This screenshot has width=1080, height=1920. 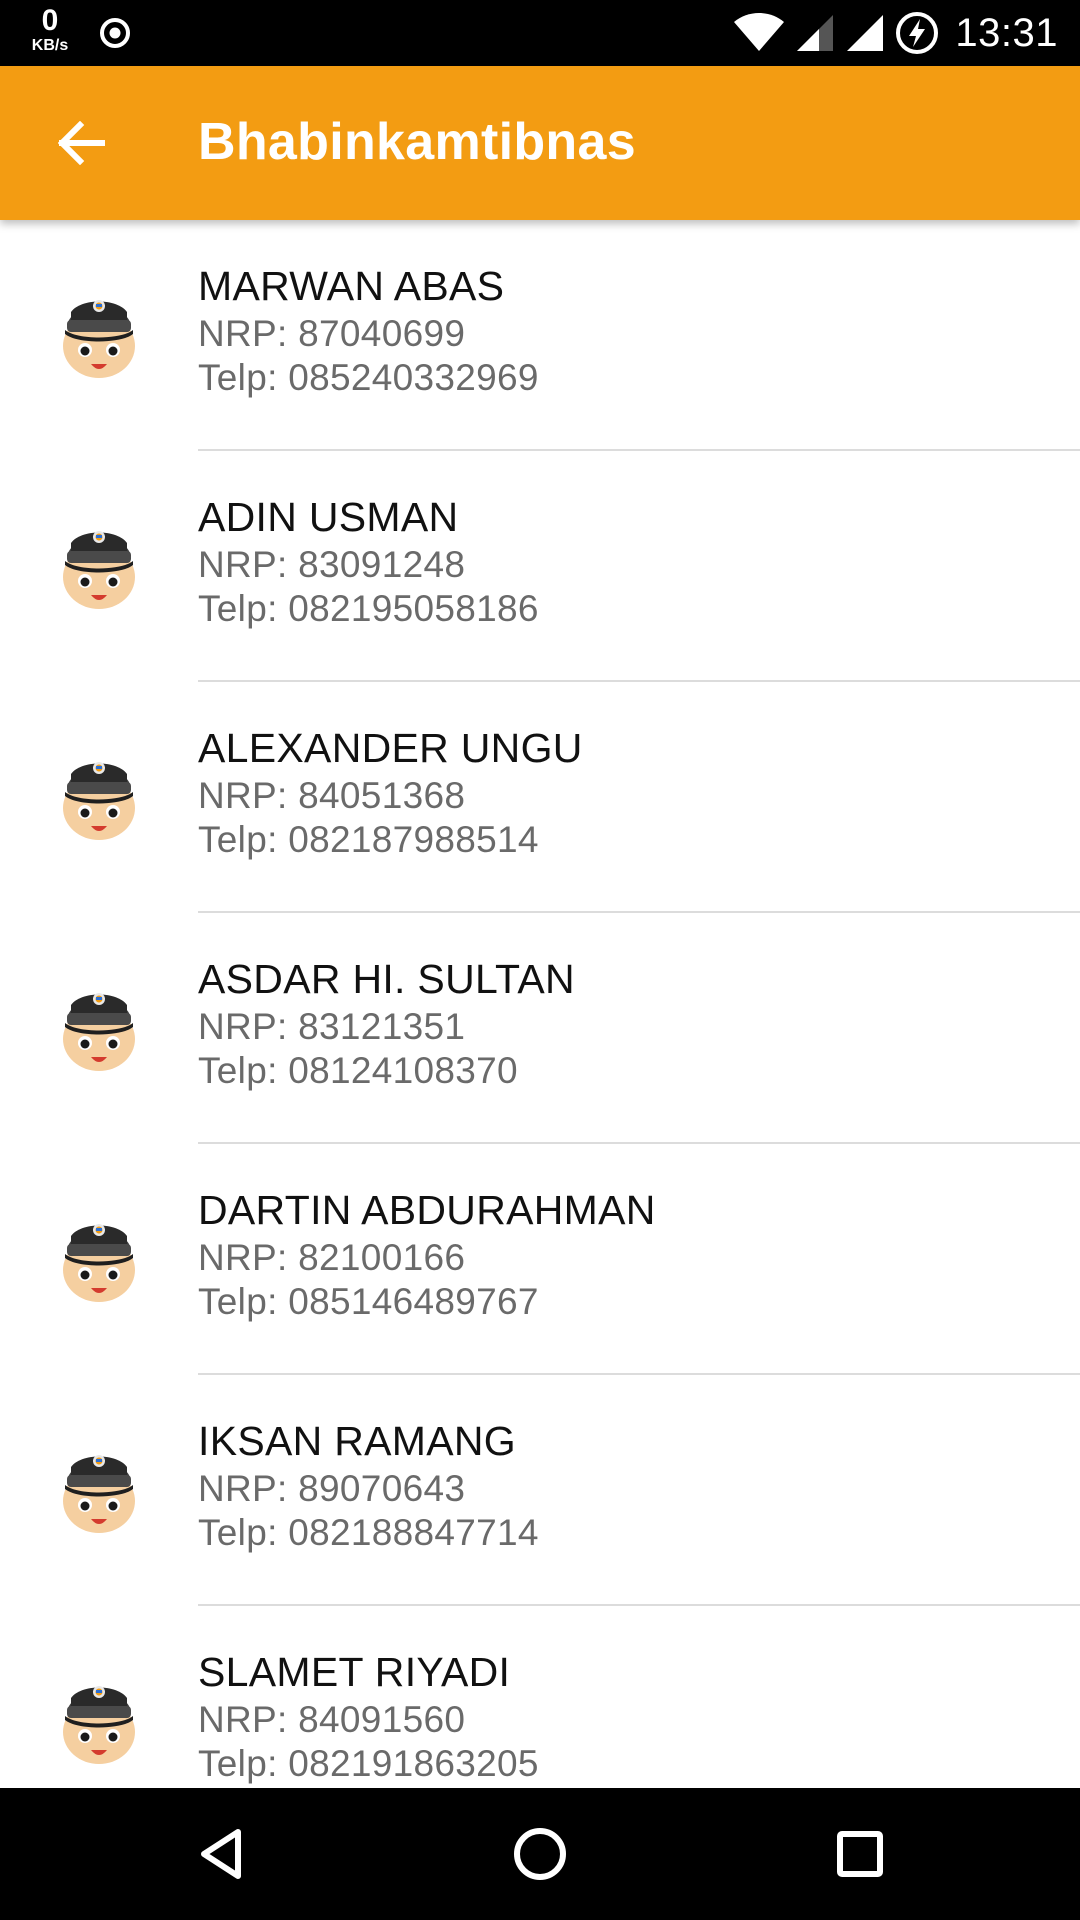 What do you see at coordinates (417, 142) in the screenshot?
I see `page-title: Bhabinkamtibnas` at bounding box center [417, 142].